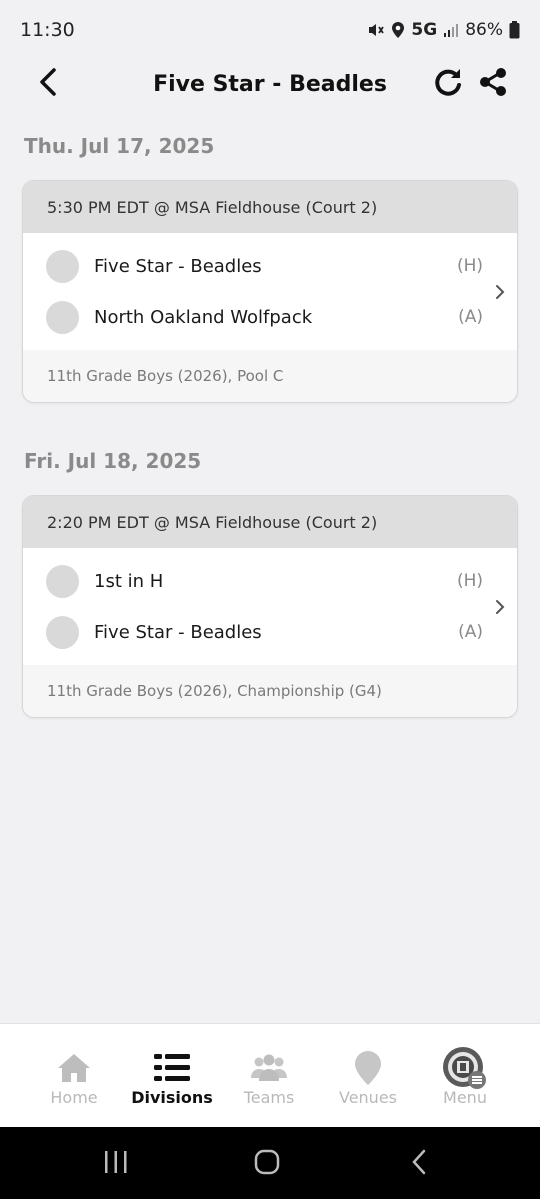  What do you see at coordinates (113, 461) in the screenshot?
I see `day-heading: Fri. Jul 18, 2025` at bounding box center [113, 461].